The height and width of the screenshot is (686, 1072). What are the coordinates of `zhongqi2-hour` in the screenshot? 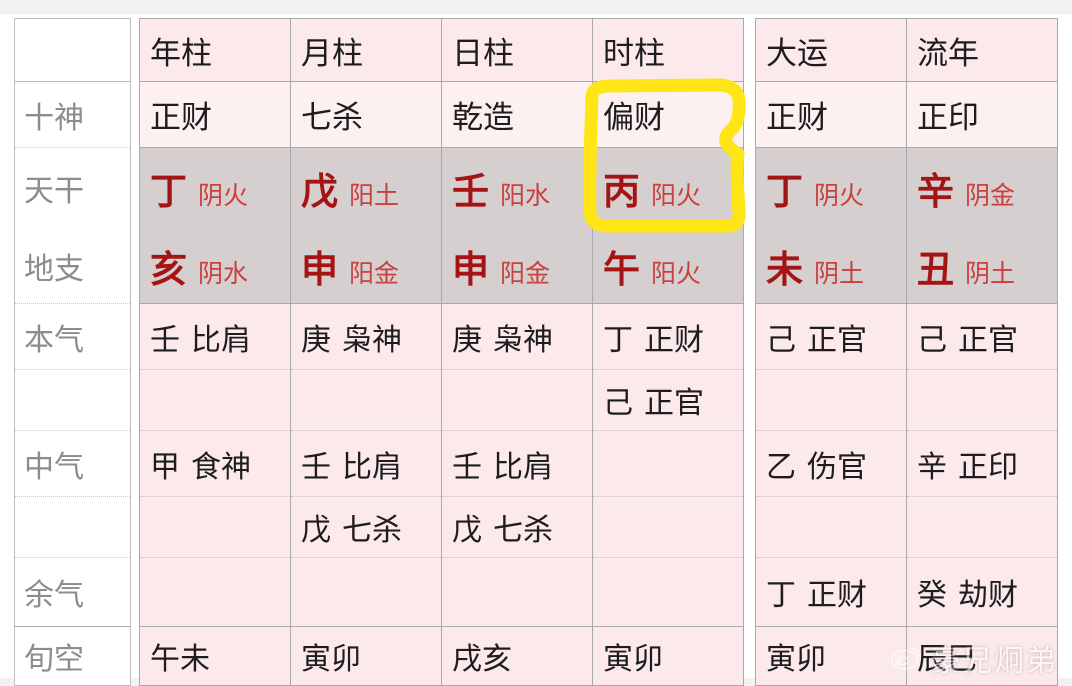 It's located at (668, 527).